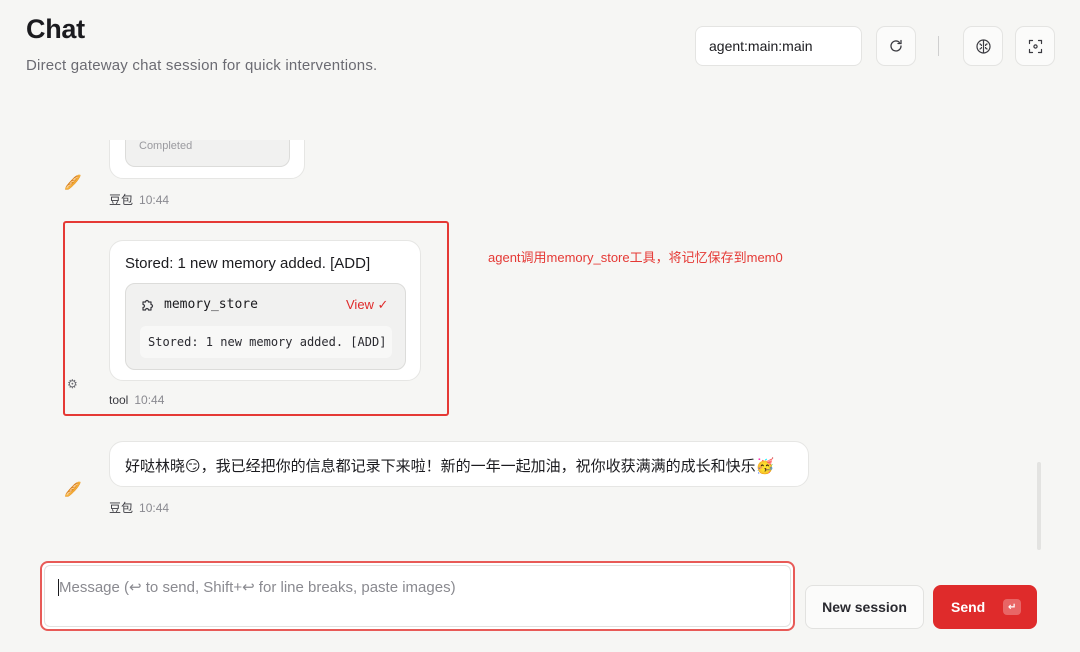 The height and width of the screenshot is (652, 1080). Describe the element at coordinates (1012, 607) in the screenshot. I see `enter-key-icon: ↵` at that location.